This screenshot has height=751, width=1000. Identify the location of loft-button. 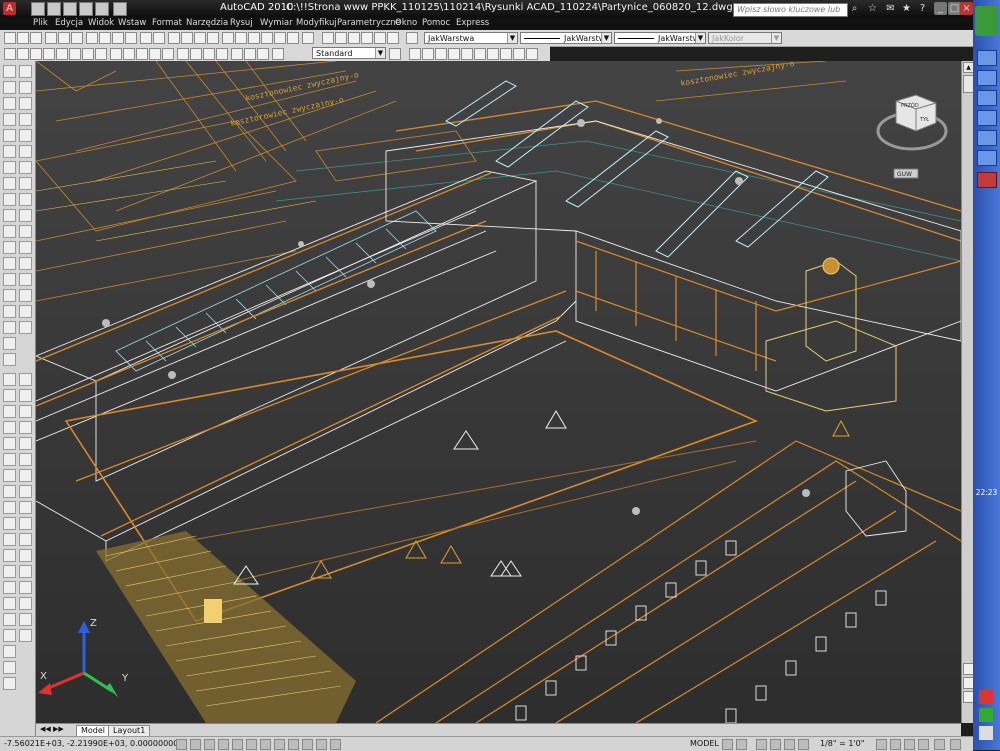
(9, 587).